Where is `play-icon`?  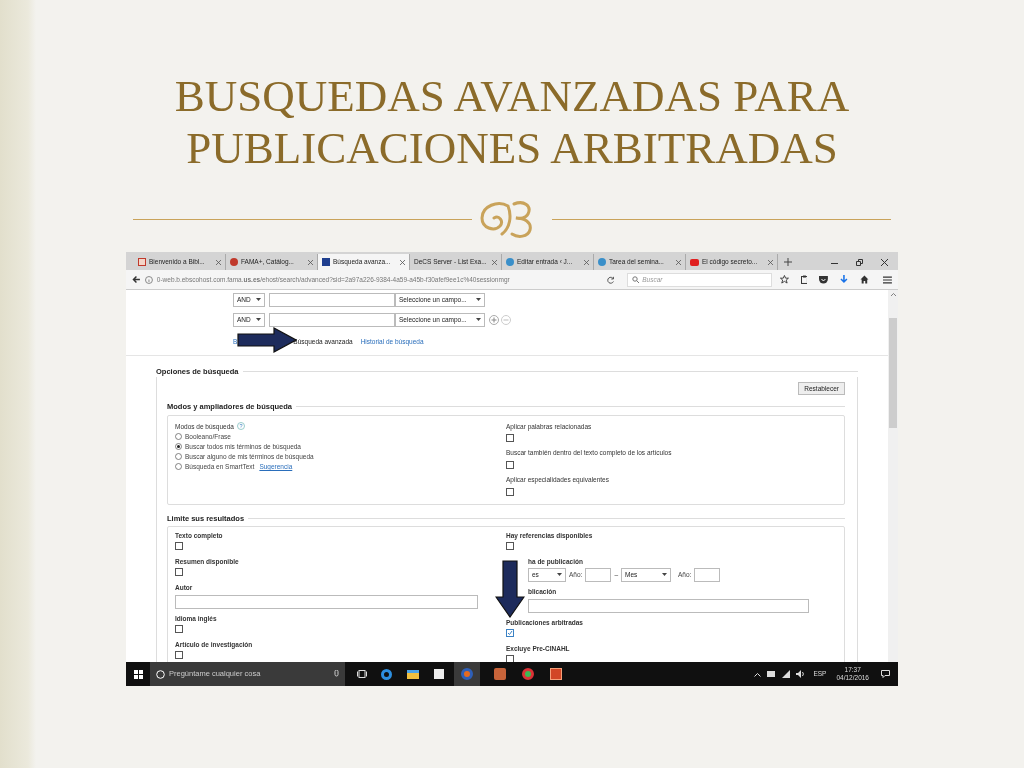
play-icon is located at coordinates (694, 262).